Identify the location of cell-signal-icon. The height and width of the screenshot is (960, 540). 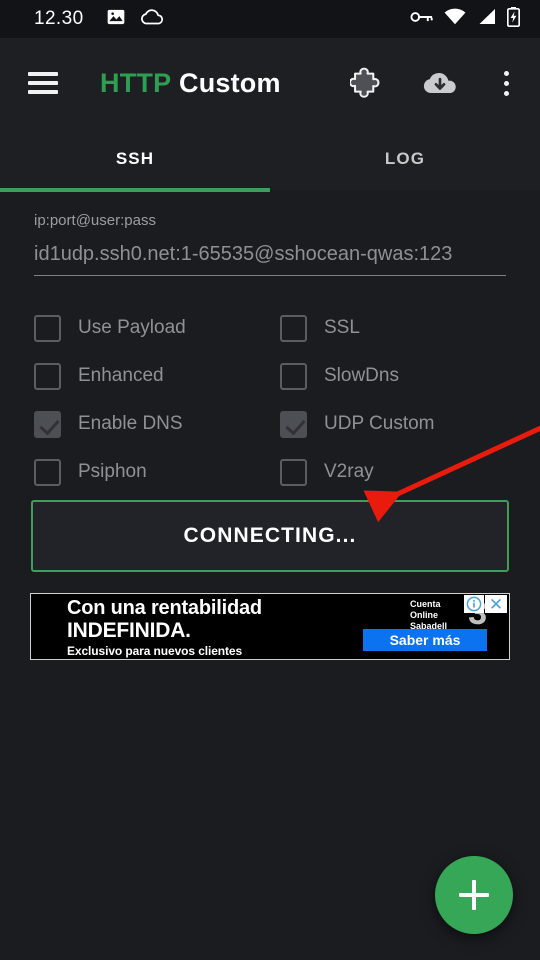
(486, 19).